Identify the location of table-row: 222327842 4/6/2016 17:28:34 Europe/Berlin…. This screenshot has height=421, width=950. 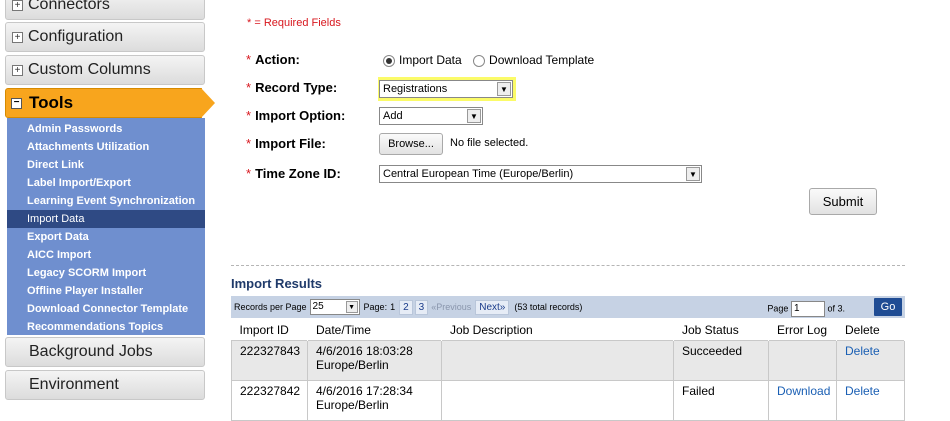
(568, 400).